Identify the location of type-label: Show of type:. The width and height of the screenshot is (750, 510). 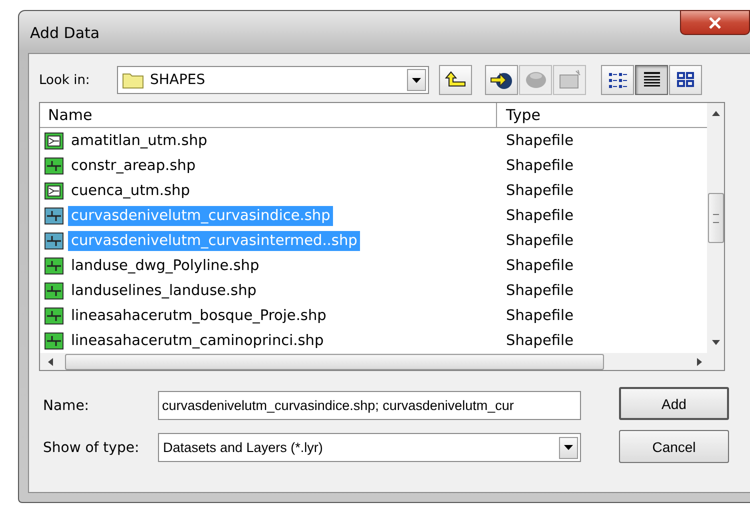
(91, 448).